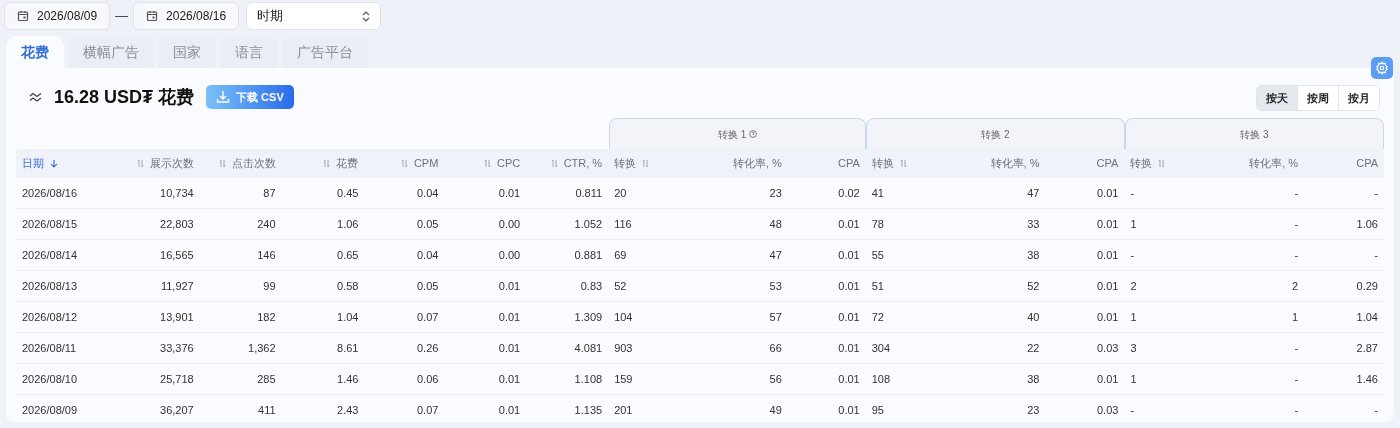 This screenshot has width=1400, height=428. What do you see at coordinates (33, 163) in the screenshot?
I see `column-header: 日期` at bounding box center [33, 163].